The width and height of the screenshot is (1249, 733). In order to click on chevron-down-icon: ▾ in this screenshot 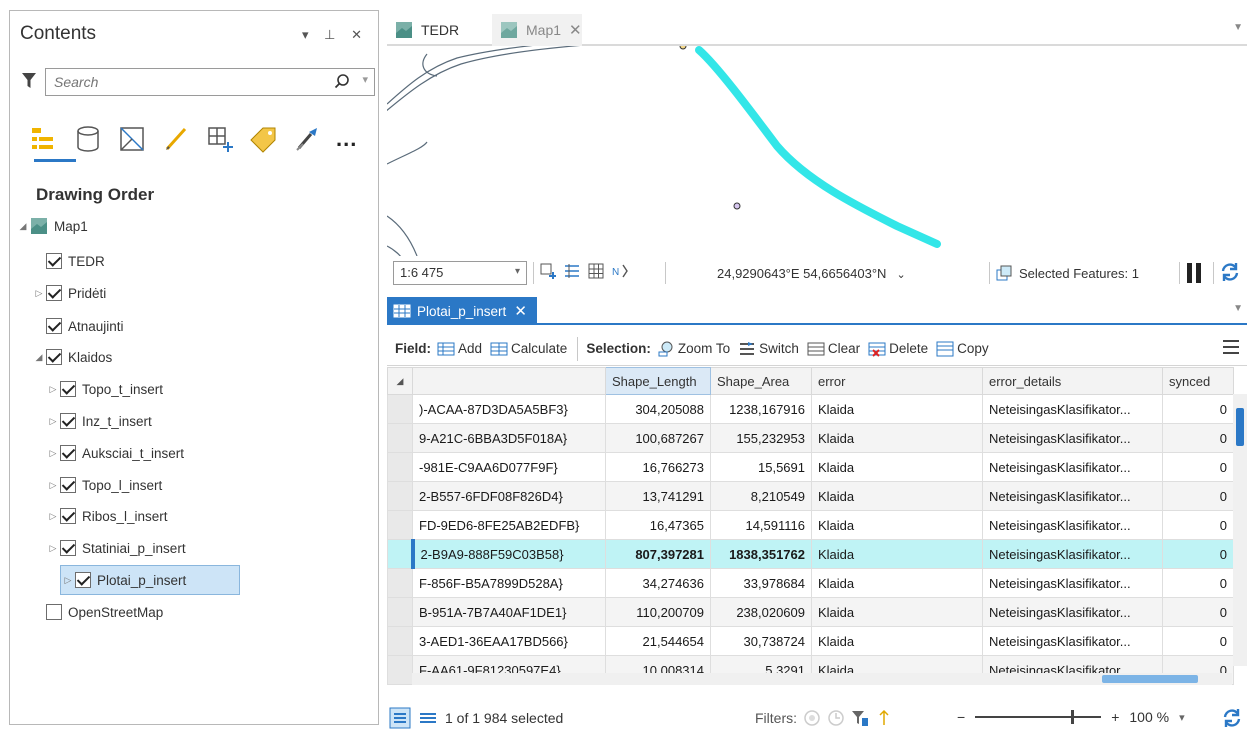, I will do `click(1182, 717)`.